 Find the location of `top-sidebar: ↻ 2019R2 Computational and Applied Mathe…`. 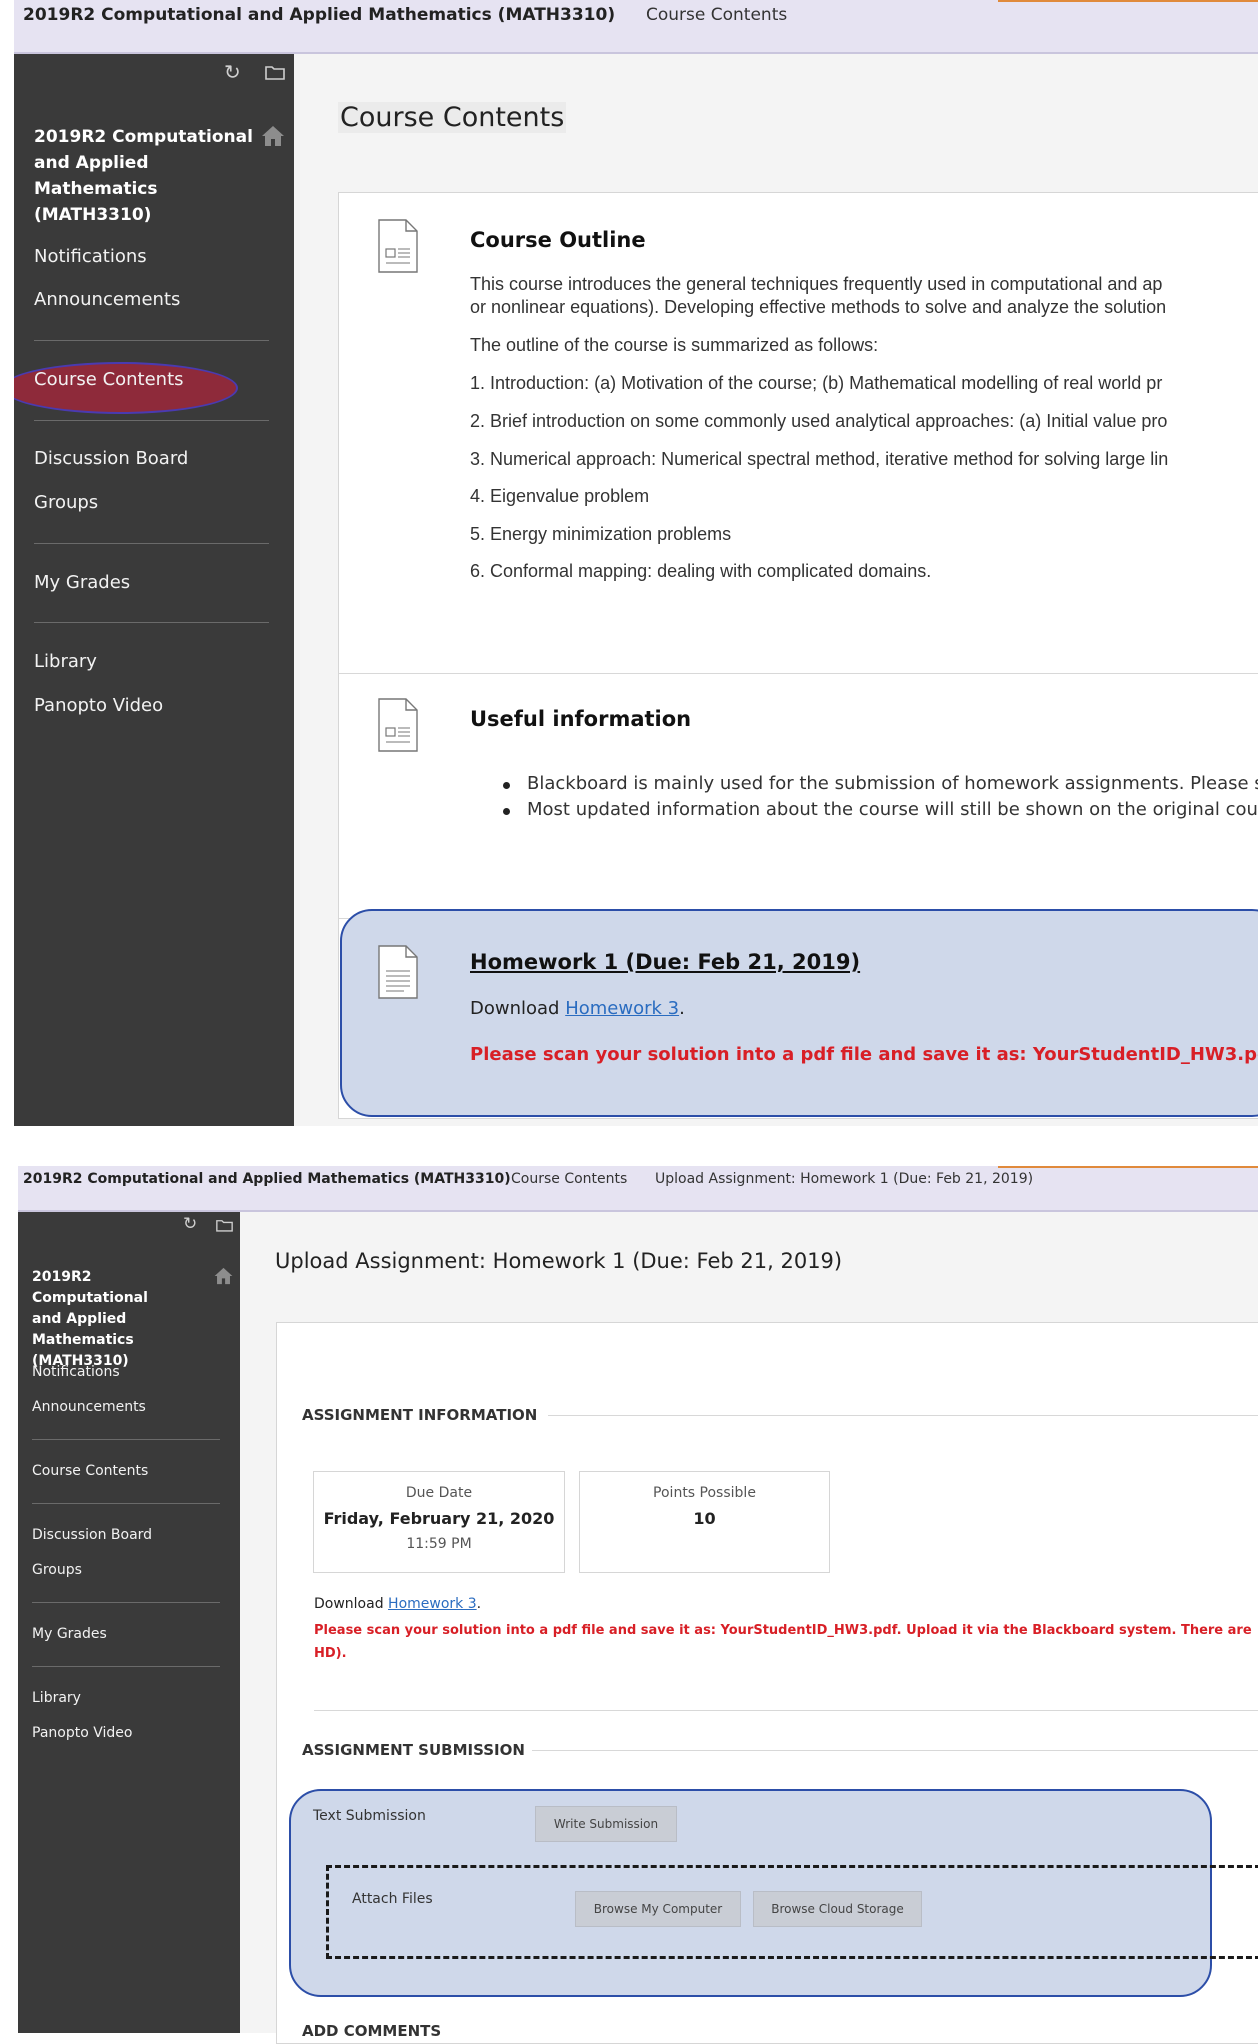

top-sidebar: ↻ 2019R2 Computational and Applied Mathe… is located at coordinates (154, 590).